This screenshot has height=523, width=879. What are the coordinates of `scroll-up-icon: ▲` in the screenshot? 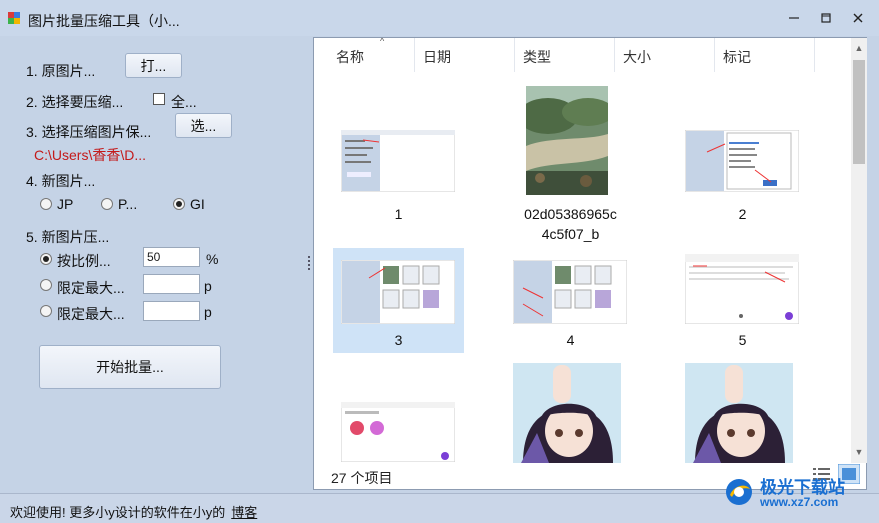 It's located at (859, 48).